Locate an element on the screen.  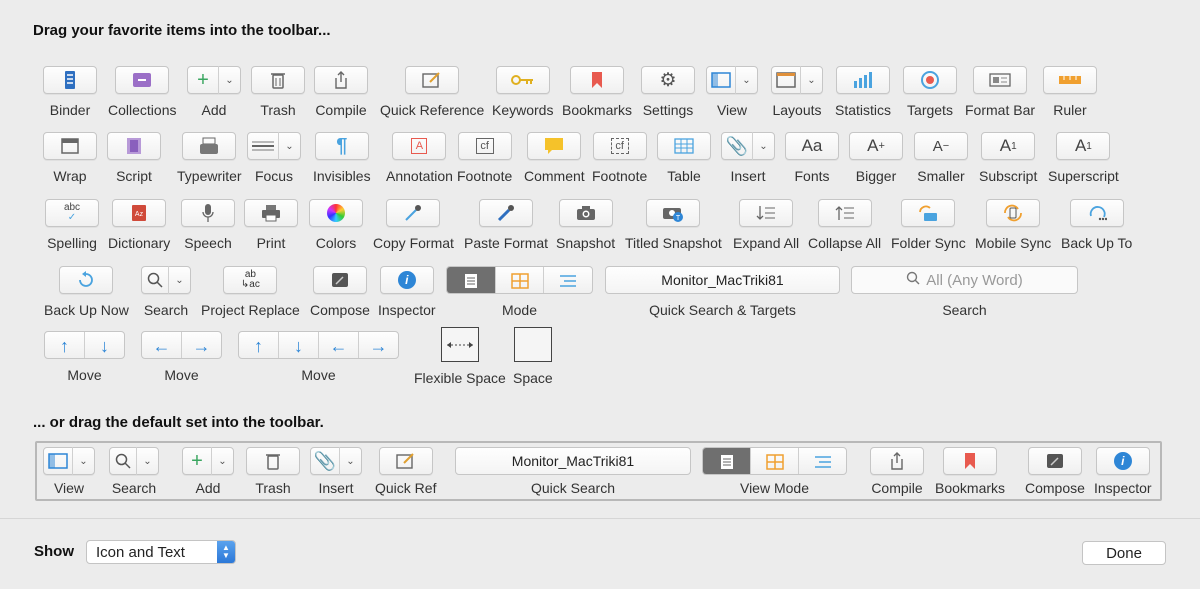
default-search-item: ⌄ Search is located at coordinates (134, 472).